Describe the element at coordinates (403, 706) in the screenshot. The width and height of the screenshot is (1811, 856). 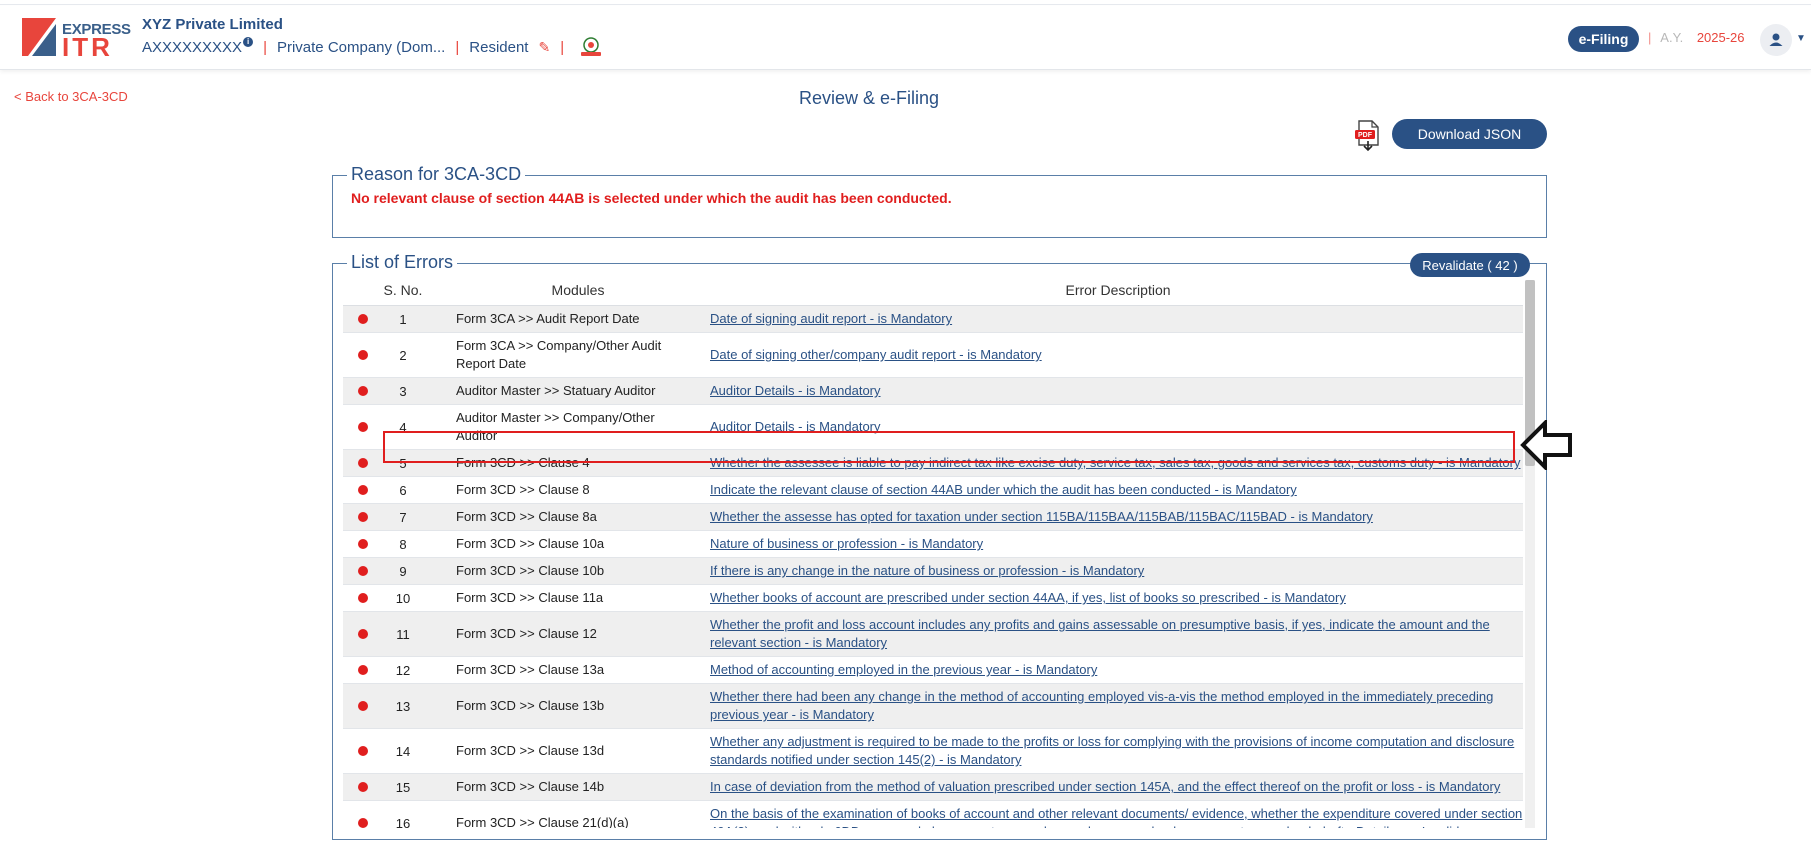
I see `sno-cell: 13` at that location.